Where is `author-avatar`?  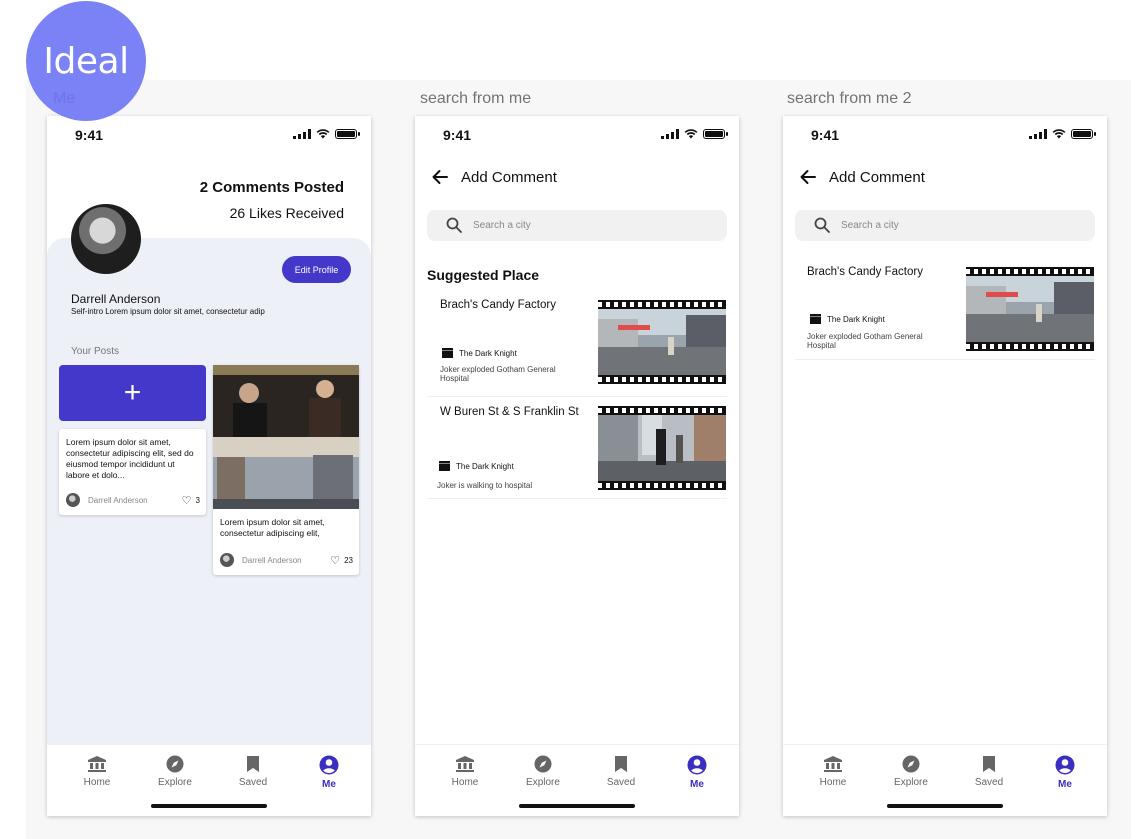 author-avatar is located at coordinates (73, 500).